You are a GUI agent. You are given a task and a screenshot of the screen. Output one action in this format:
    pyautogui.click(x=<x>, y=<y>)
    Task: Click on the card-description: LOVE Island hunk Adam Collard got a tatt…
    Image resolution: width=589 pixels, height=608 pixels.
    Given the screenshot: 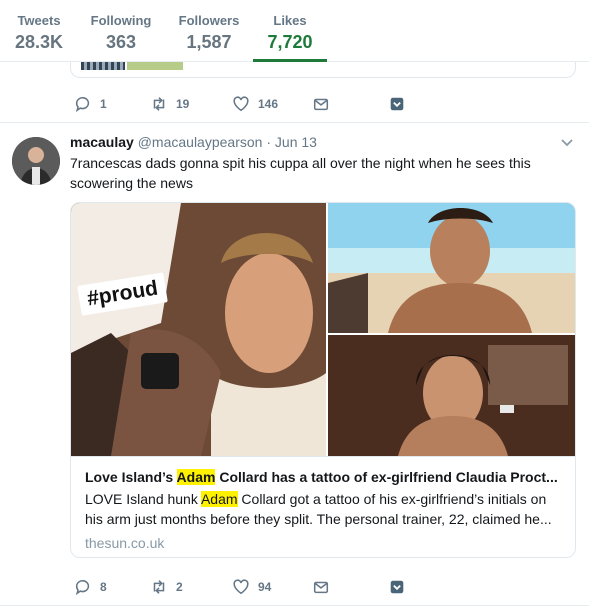 What is the action you would take?
    pyautogui.click(x=324, y=509)
    